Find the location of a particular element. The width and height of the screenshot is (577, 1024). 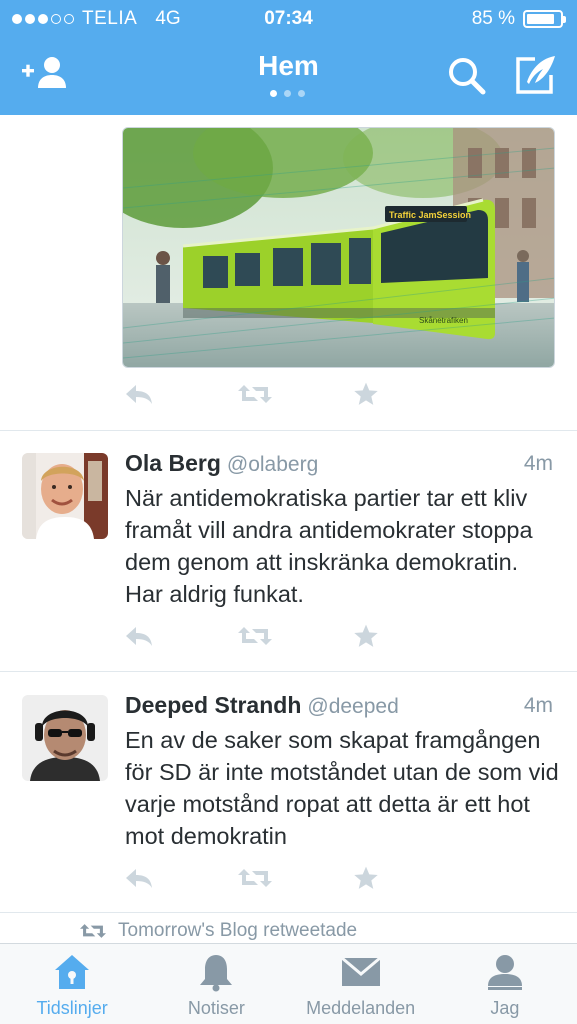

tweet-author-handle: @olaberg is located at coordinates (272, 464).